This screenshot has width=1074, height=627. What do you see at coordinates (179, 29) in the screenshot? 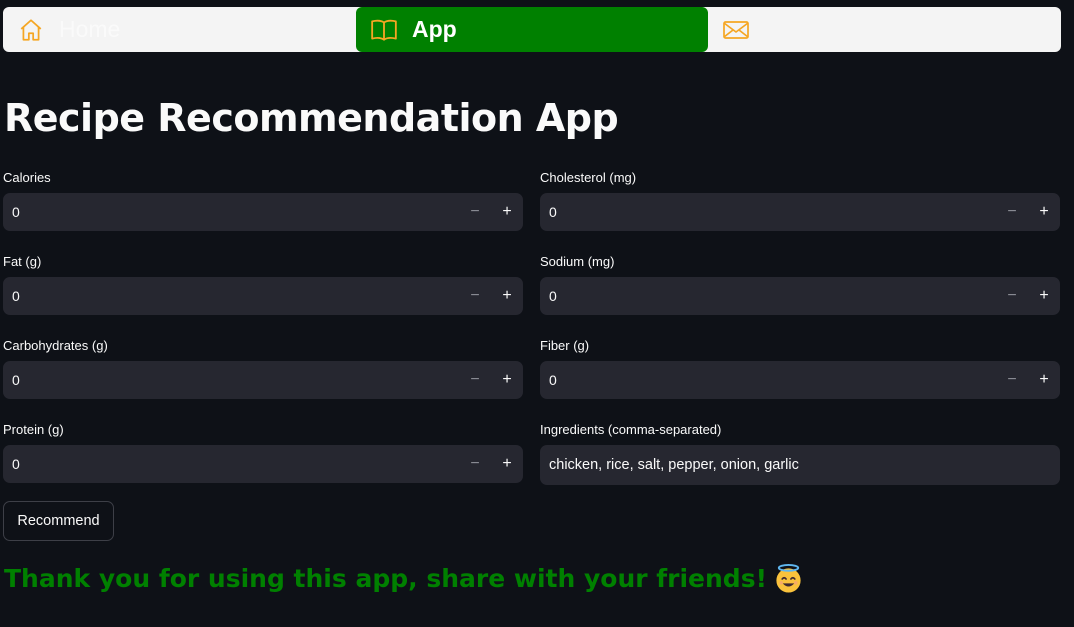
I see `nav-item-home: Home` at bounding box center [179, 29].